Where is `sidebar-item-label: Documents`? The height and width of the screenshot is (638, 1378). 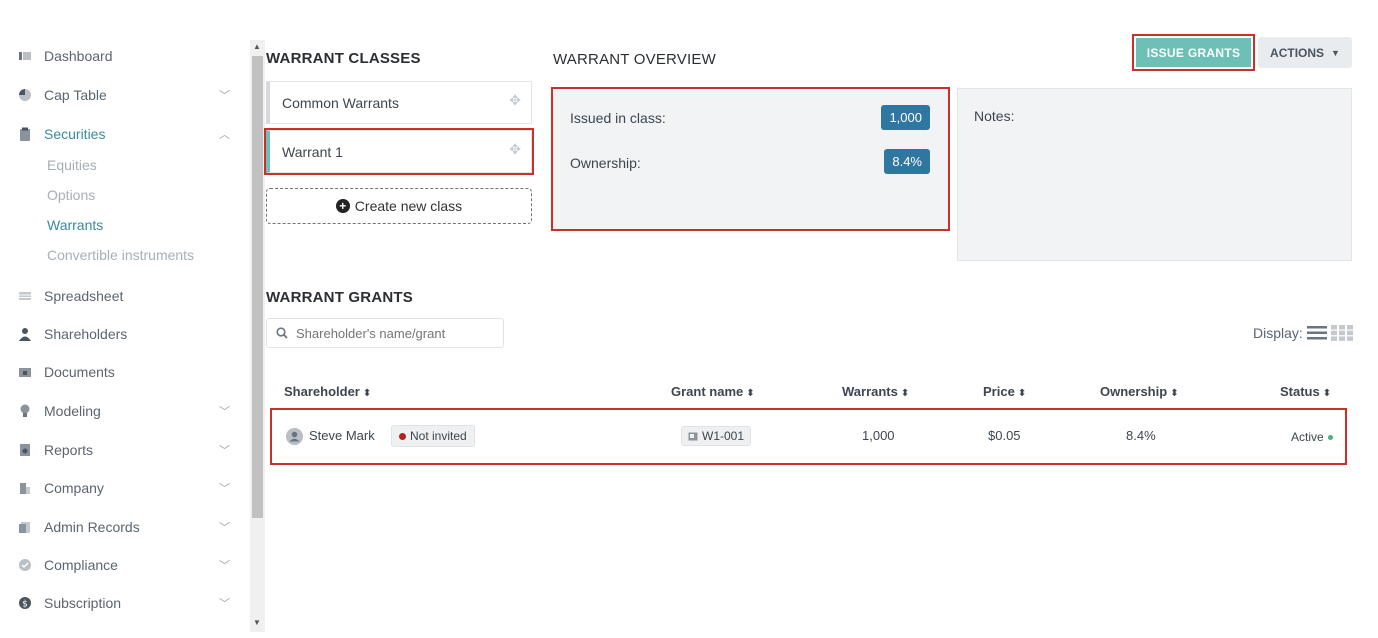 sidebar-item-label: Documents is located at coordinates (79, 372).